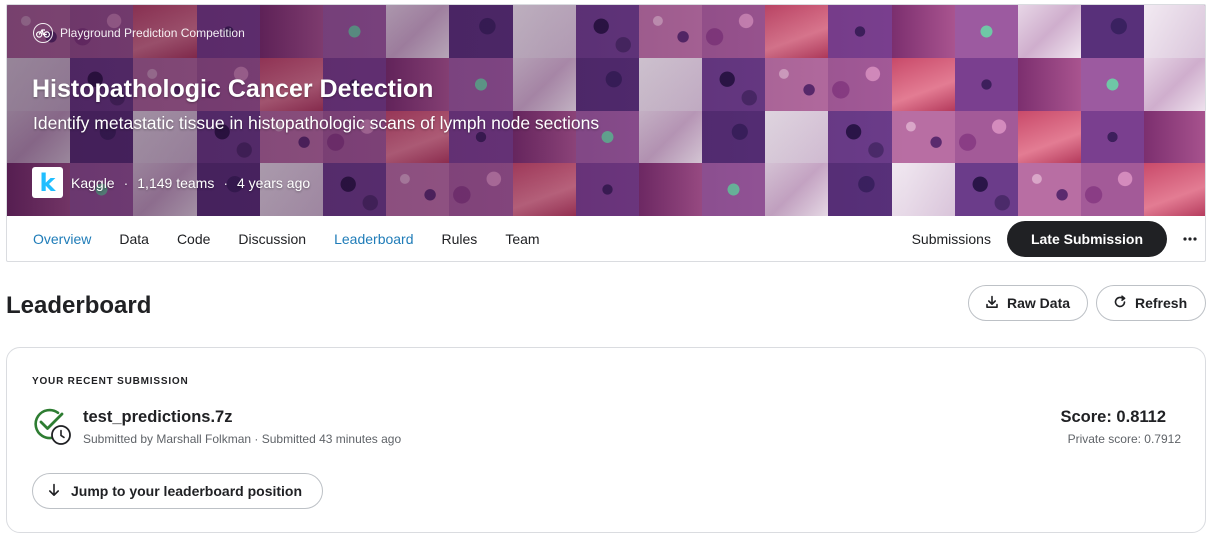  Describe the element at coordinates (54, 491) in the screenshot. I see `arrow-down-icon` at that location.